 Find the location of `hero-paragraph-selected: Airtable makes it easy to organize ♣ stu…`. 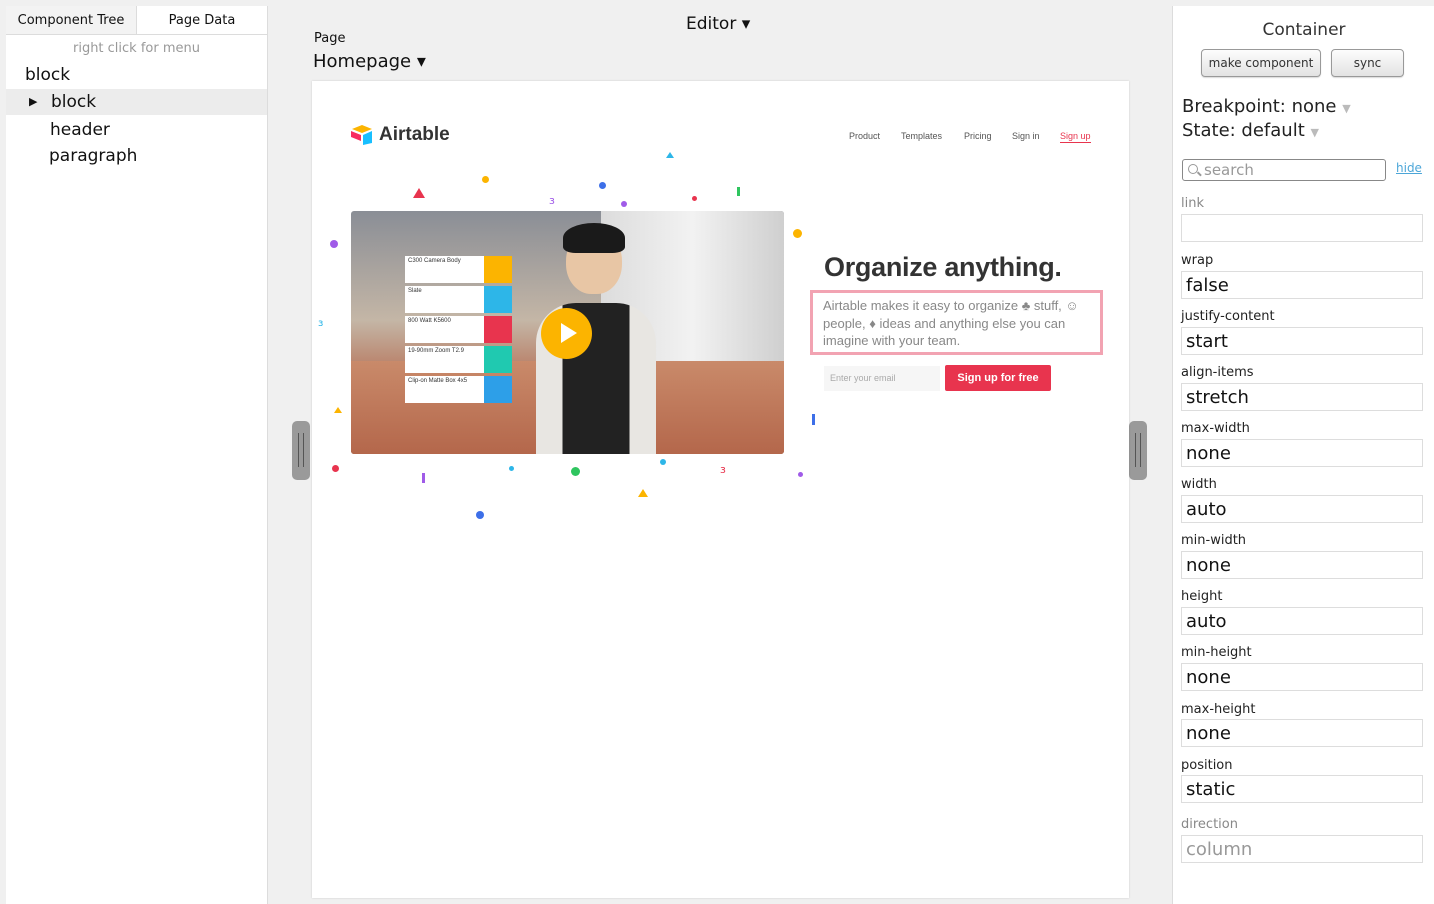

hero-paragraph-selected: Airtable makes it easy to organize ♣ stu… is located at coordinates (956, 322).